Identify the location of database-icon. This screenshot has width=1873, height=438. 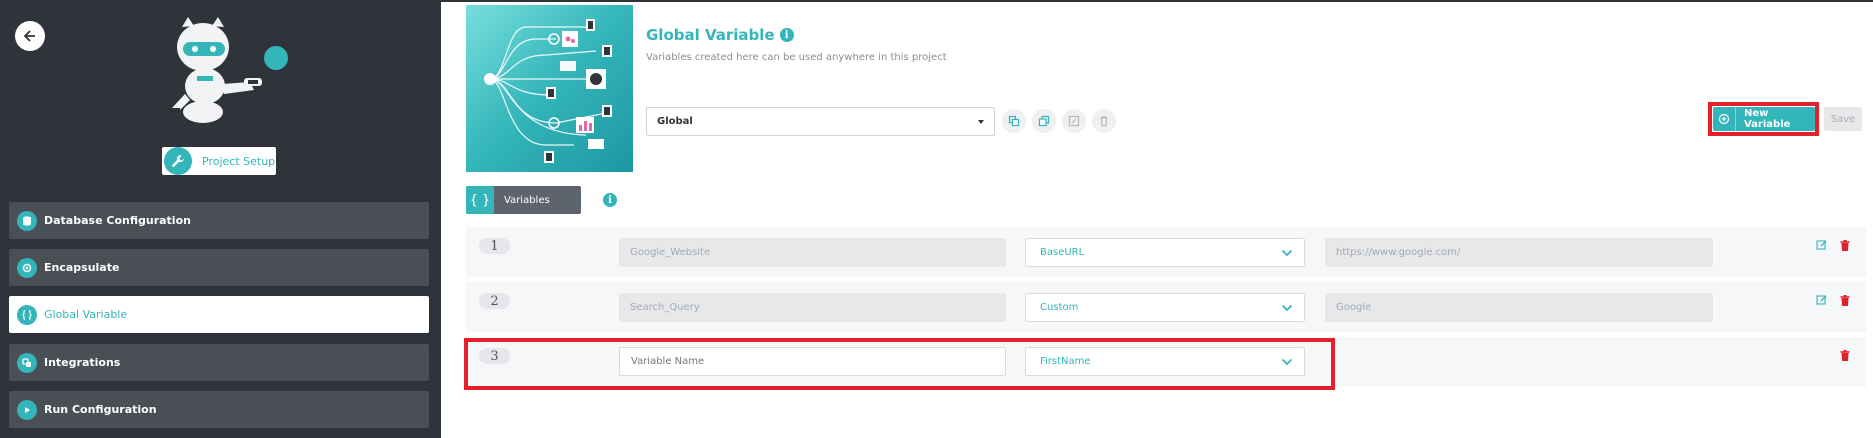
(27, 220).